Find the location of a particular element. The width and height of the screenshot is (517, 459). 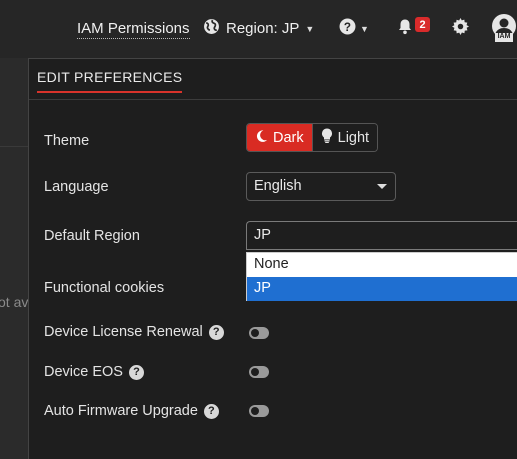

chevron-down-icon is located at coordinates (382, 186).